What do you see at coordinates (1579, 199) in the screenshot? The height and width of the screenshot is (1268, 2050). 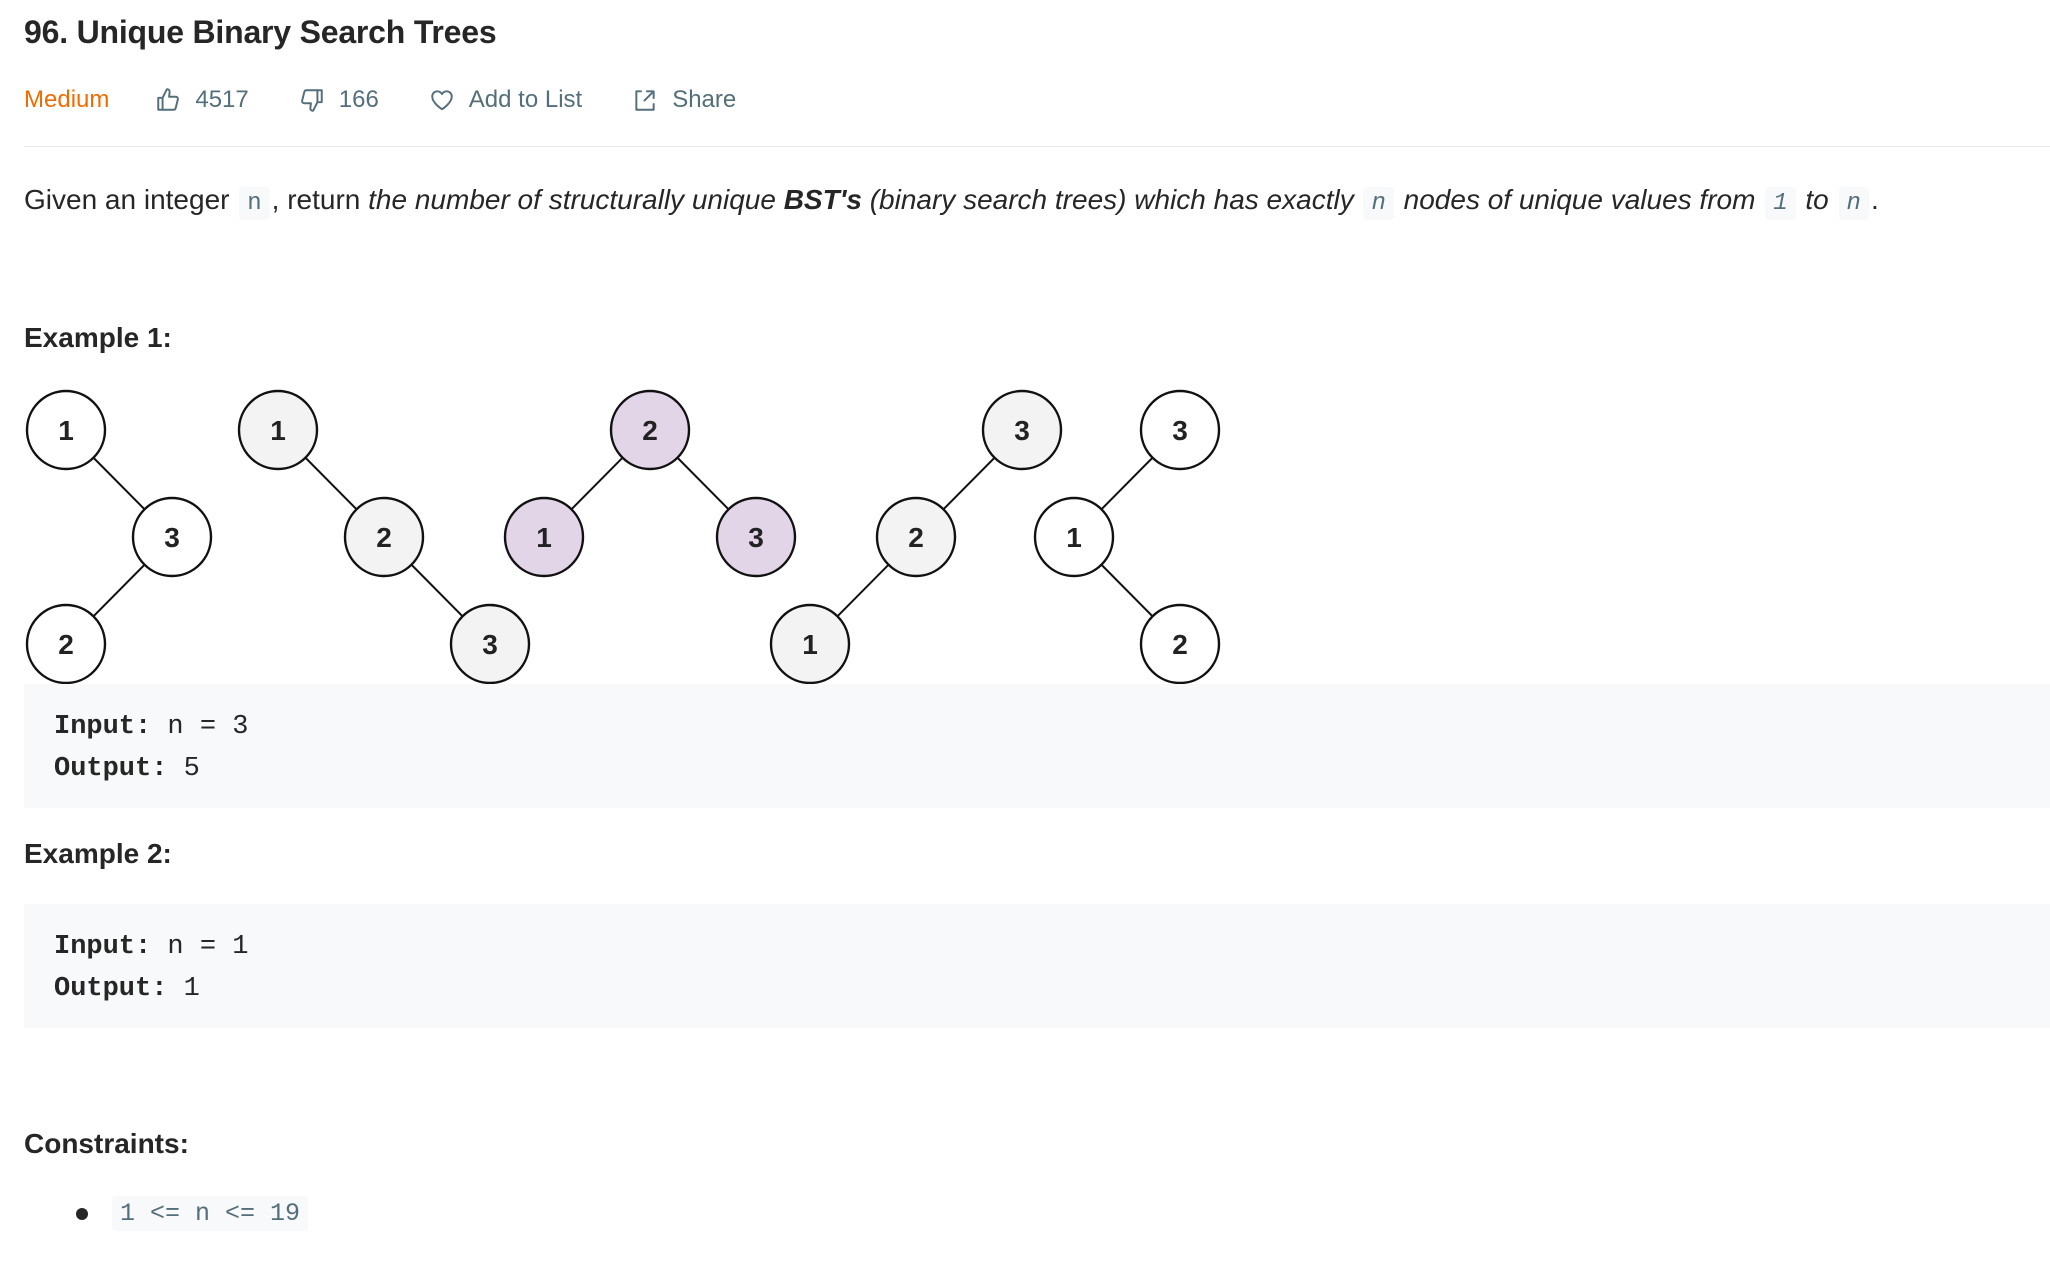 I see `desc-italic-text: nodes of unique values from` at bounding box center [1579, 199].